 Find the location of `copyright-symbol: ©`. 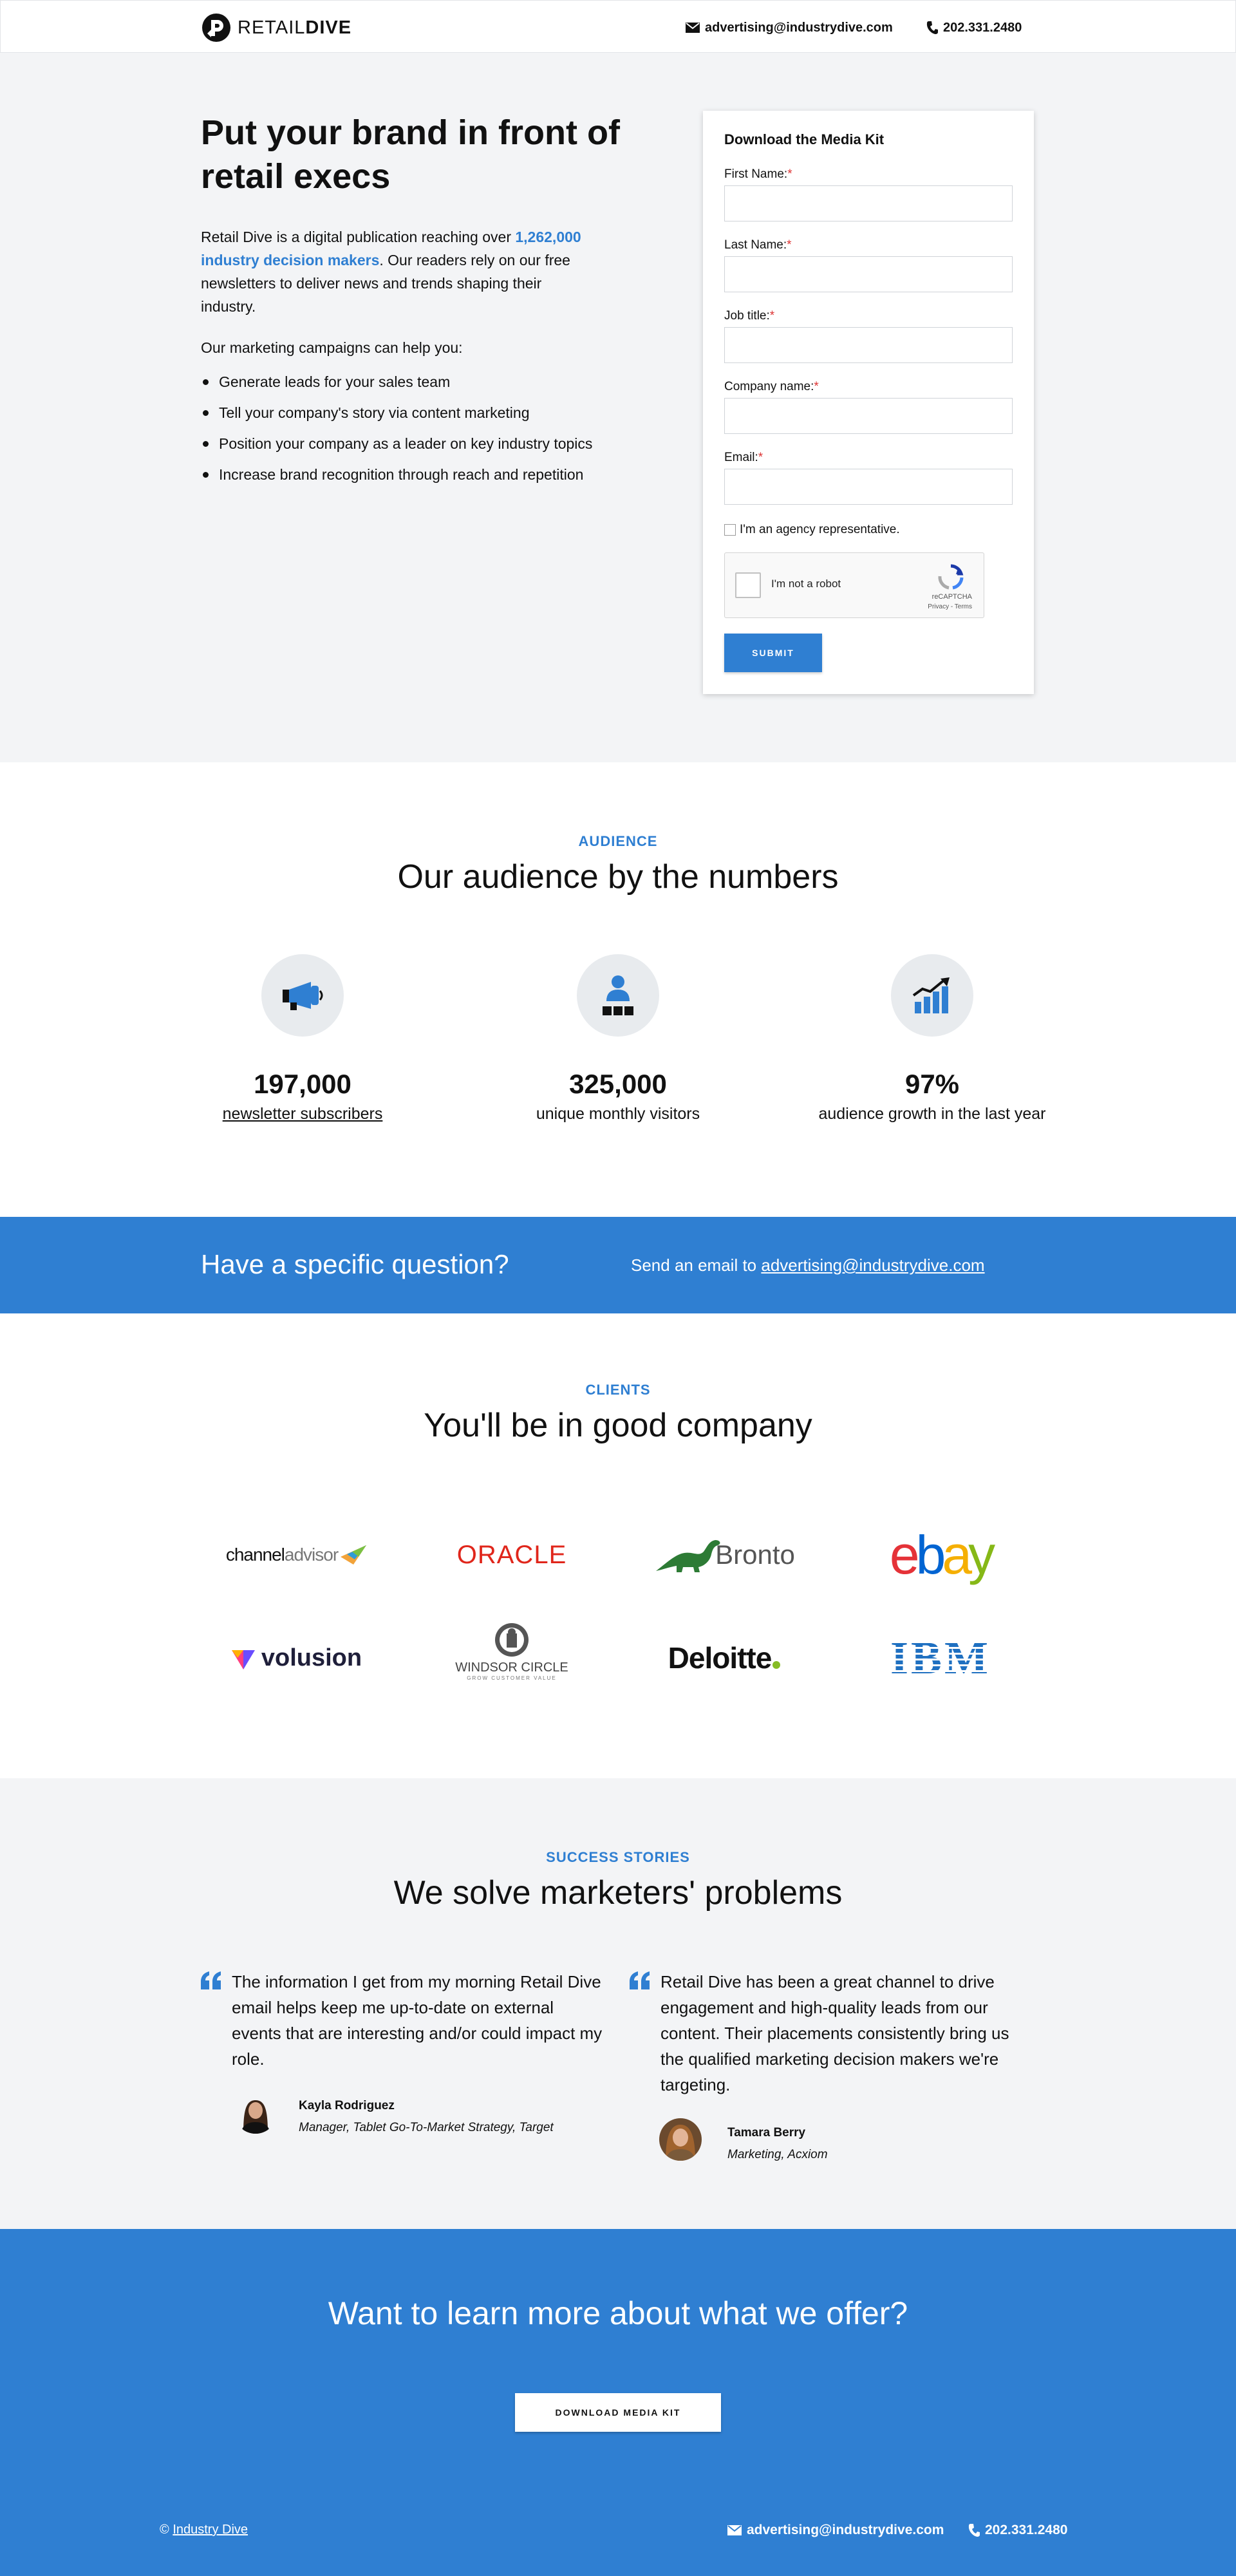

copyright-symbol: © is located at coordinates (164, 2530).